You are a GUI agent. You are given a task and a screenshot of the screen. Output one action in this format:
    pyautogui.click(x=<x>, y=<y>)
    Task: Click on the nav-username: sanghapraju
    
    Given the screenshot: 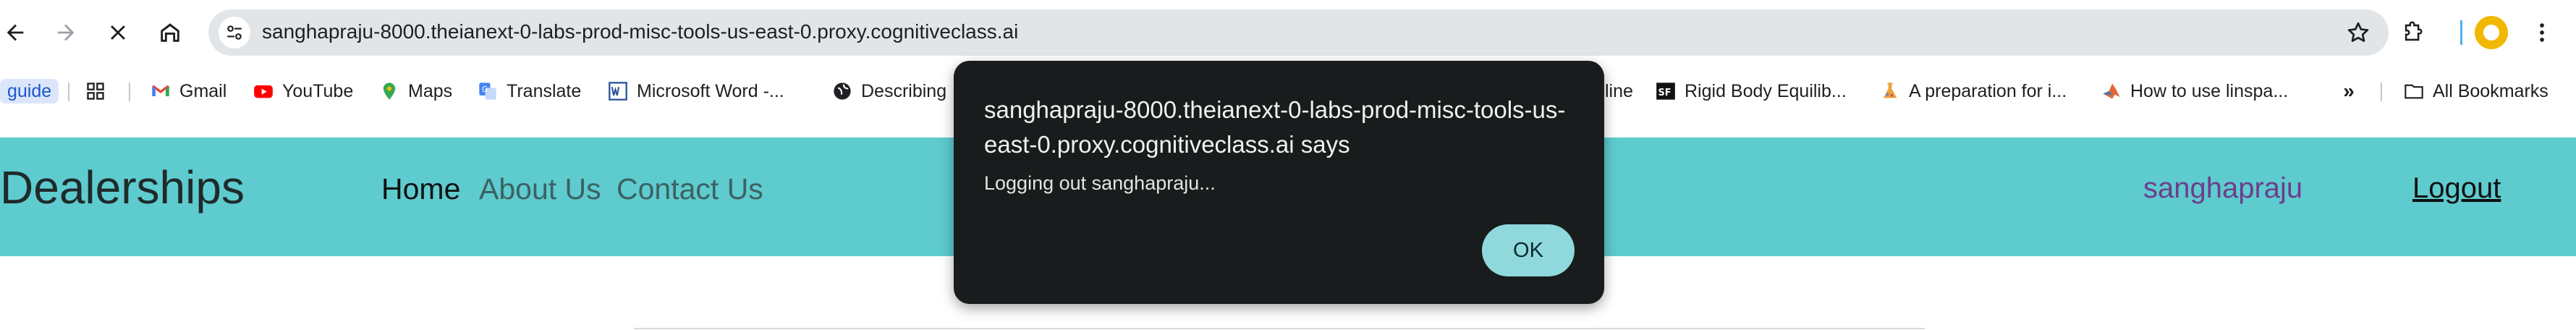 What is the action you would take?
    pyautogui.click(x=2223, y=188)
    